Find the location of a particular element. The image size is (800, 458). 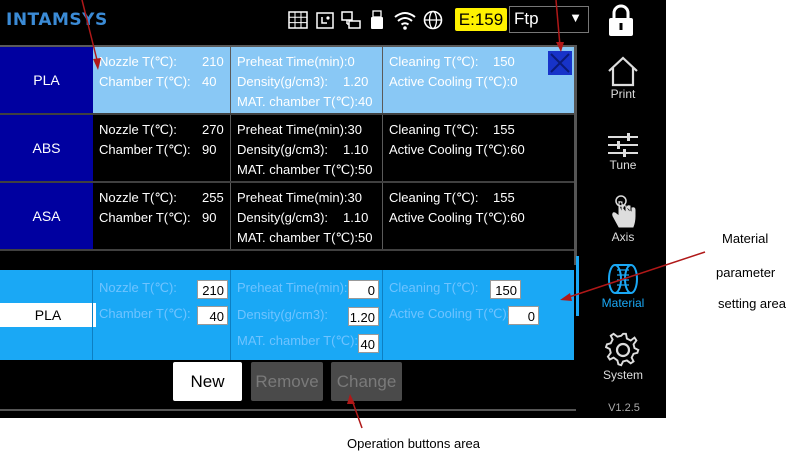

nav-system: System is located at coordinates (623, 357).